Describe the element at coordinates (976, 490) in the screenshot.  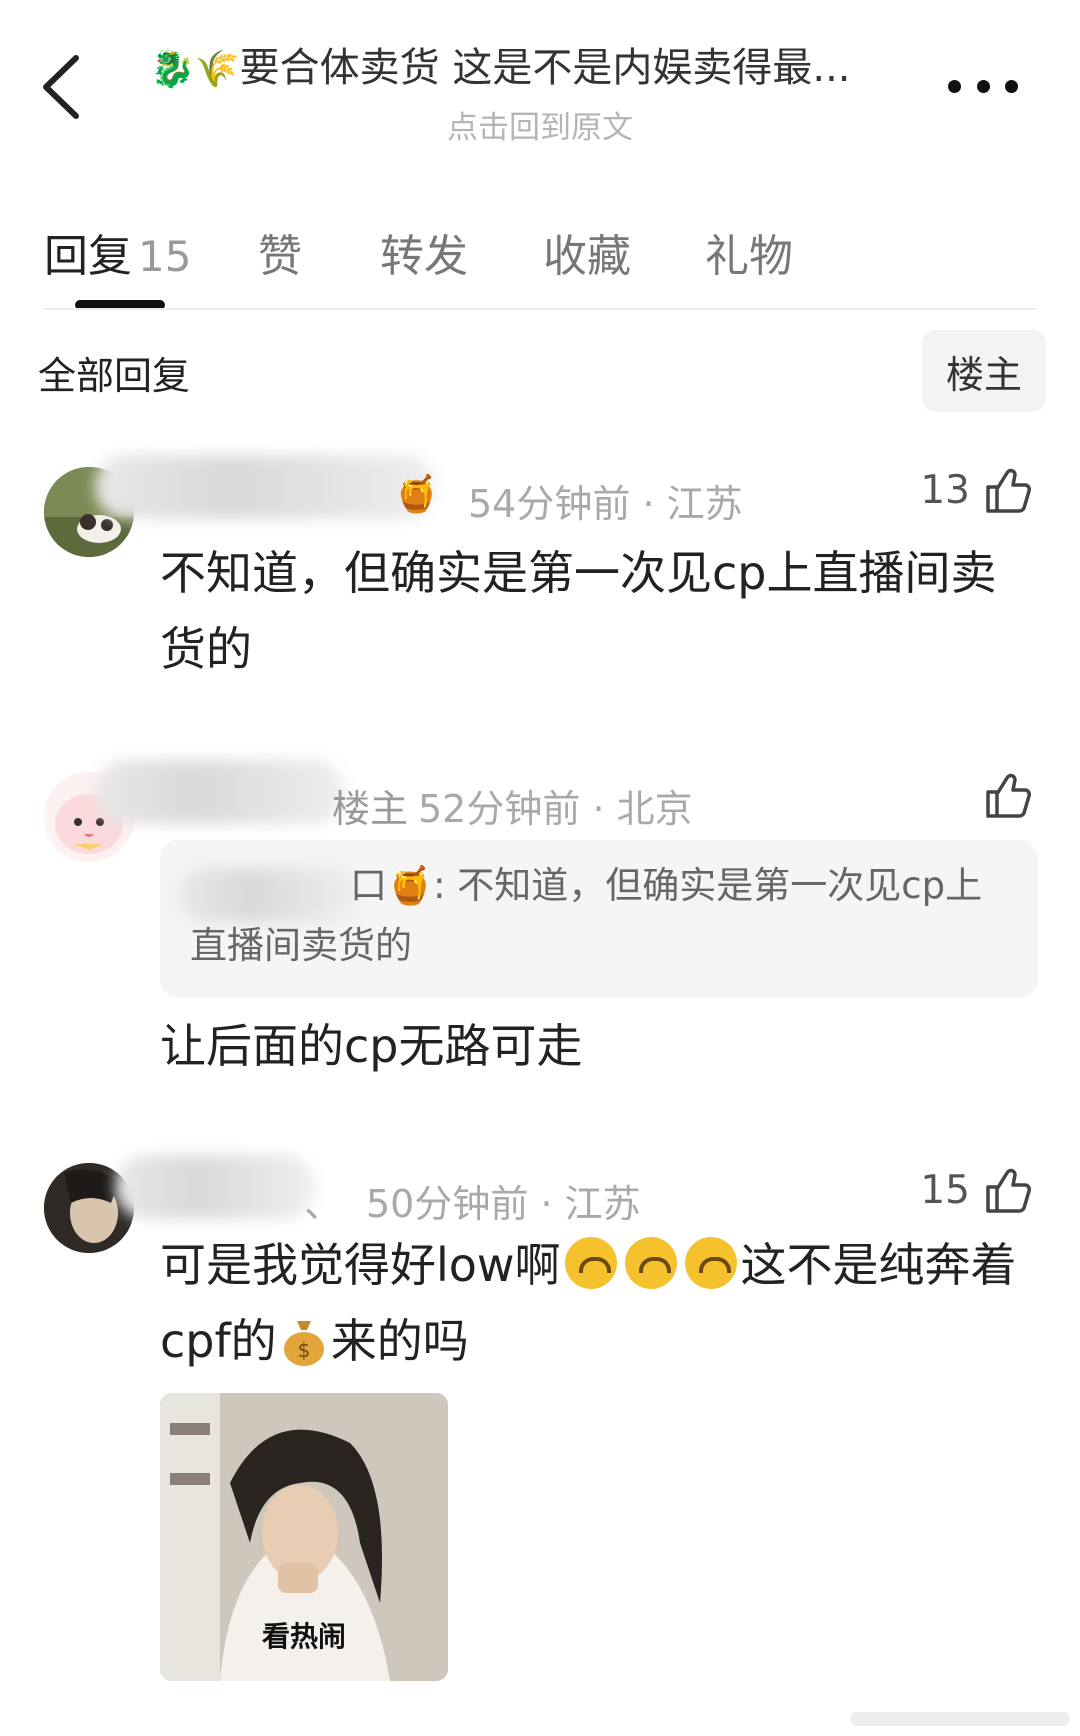
I see `like-button: 13` at that location.